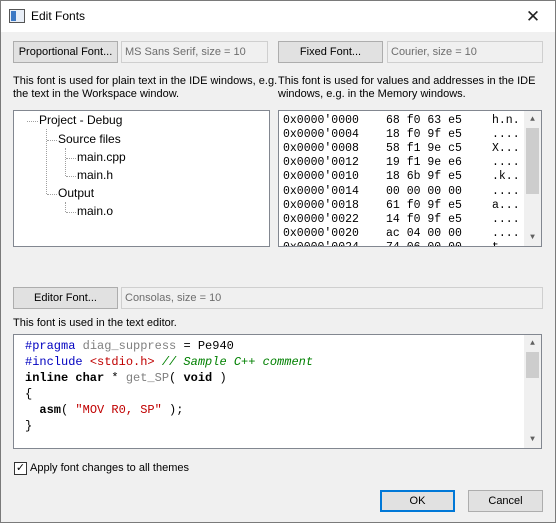 The height and width of the screenshot is (523, 556). I want to click on code-asm-open: (, so click(68, 410).